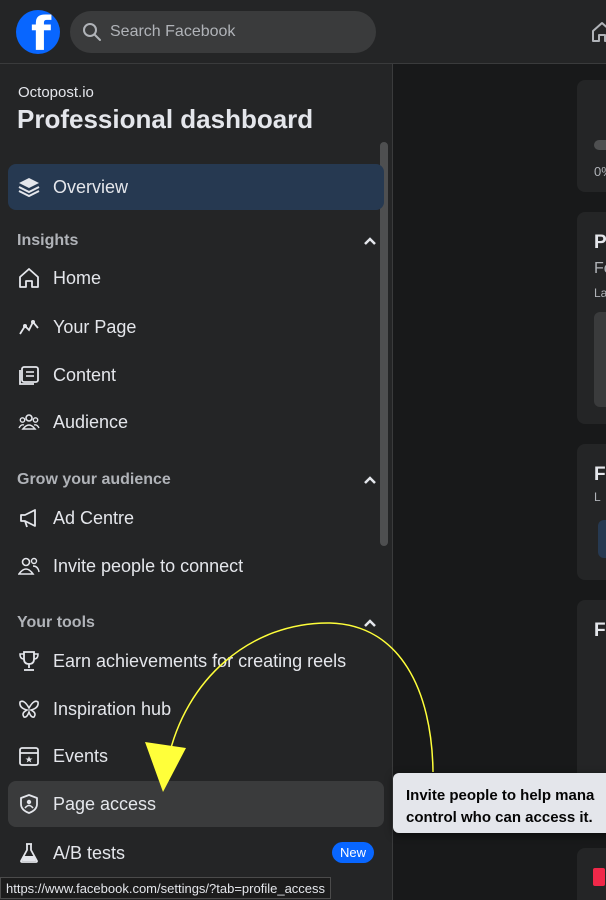 This screenshot has height=900, width=606. Describe the element at coordinates (196, 278) in the screenshot. I see `sidebar-item-home: Home` at that location.